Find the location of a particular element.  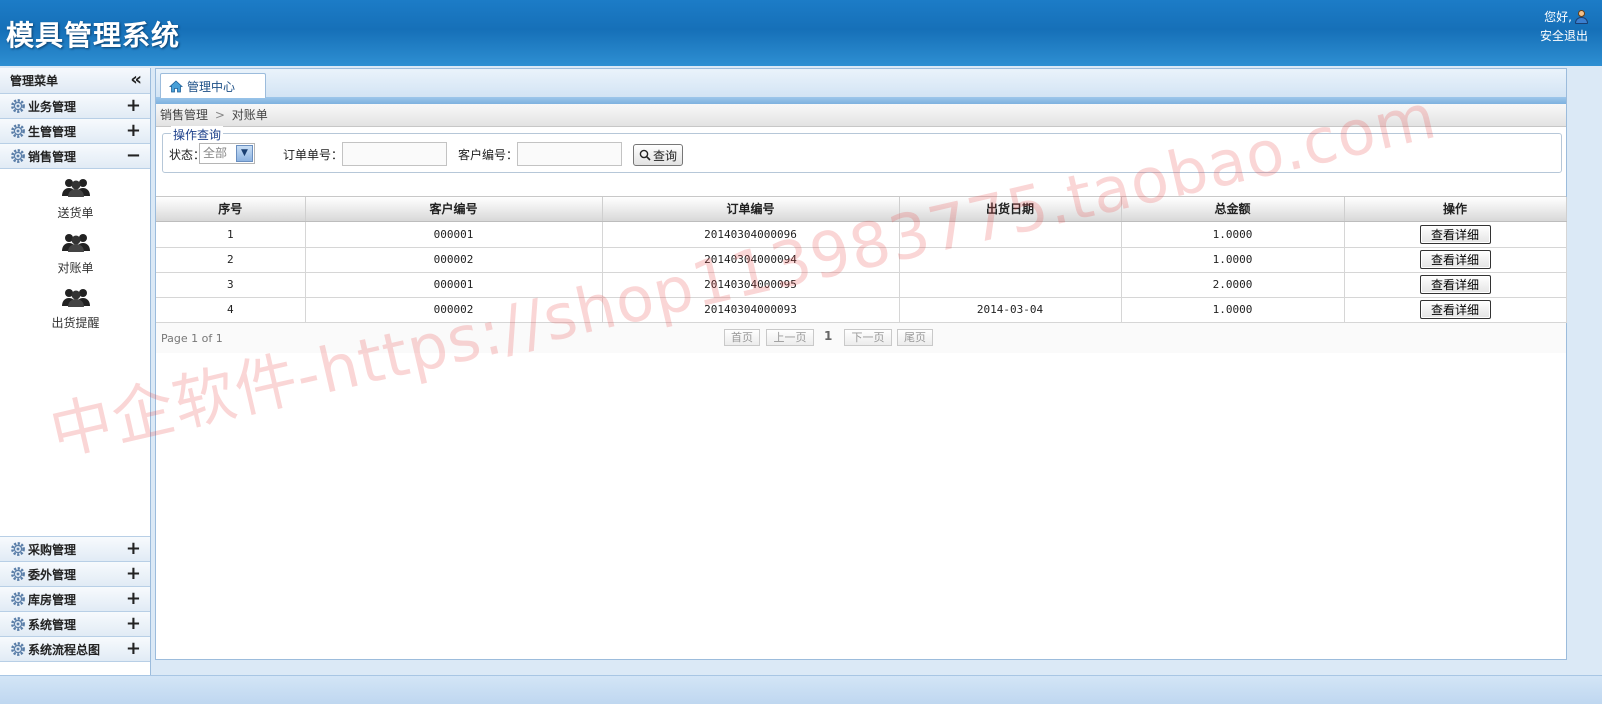

table-row: 2 000002 20140304000094 1.0000 查看详细 is located at coordinates (861, 260).